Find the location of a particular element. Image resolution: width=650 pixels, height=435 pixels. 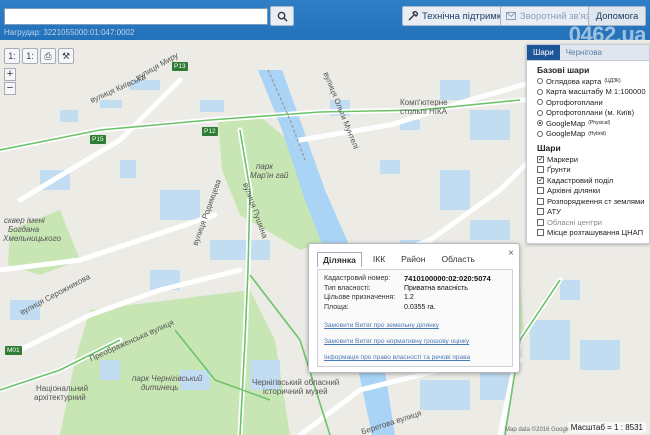

printer-icon: ⎙ is located at coordinates (48, 55).